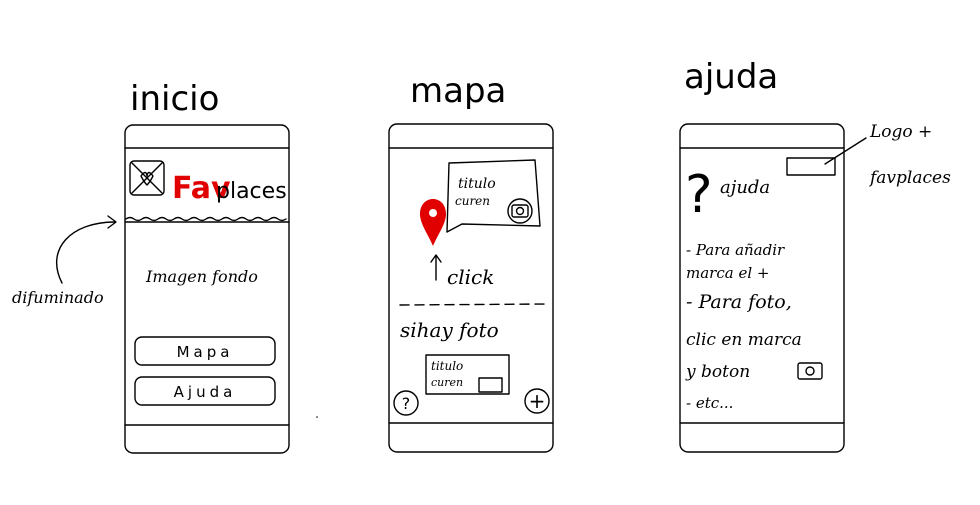 The height and width of the screenshot is (505, 980). What do you see at coordinates (458, 91) in the screenshot?
I see `screen-title-mapa: mapa` at bounding box center [458, 91].